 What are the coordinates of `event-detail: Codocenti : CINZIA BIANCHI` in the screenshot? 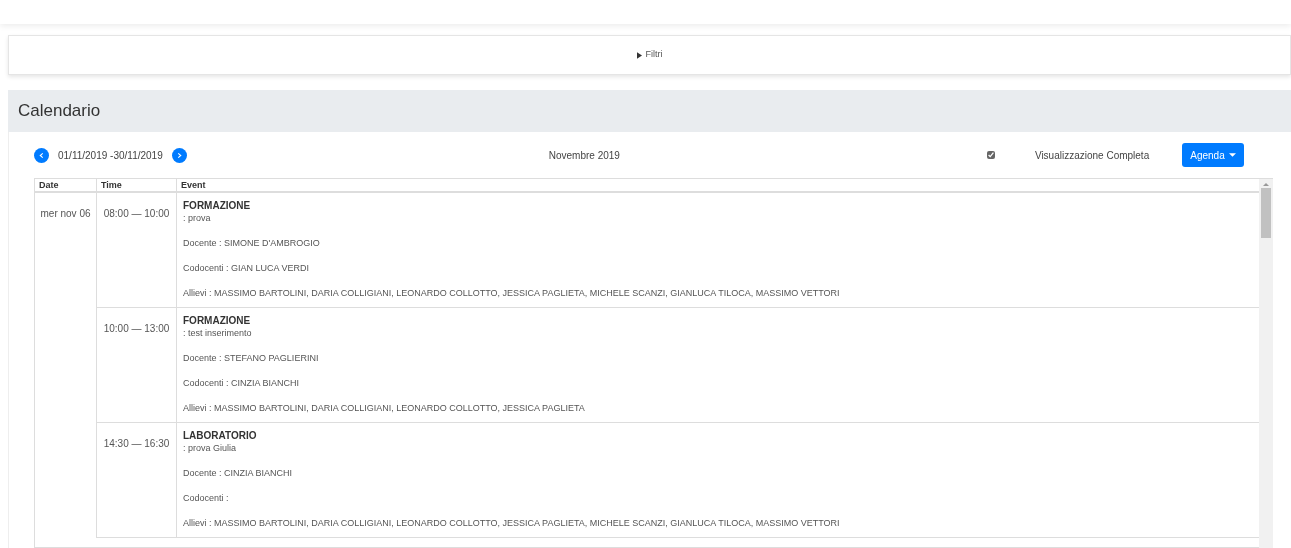 It's located at (242, 383).